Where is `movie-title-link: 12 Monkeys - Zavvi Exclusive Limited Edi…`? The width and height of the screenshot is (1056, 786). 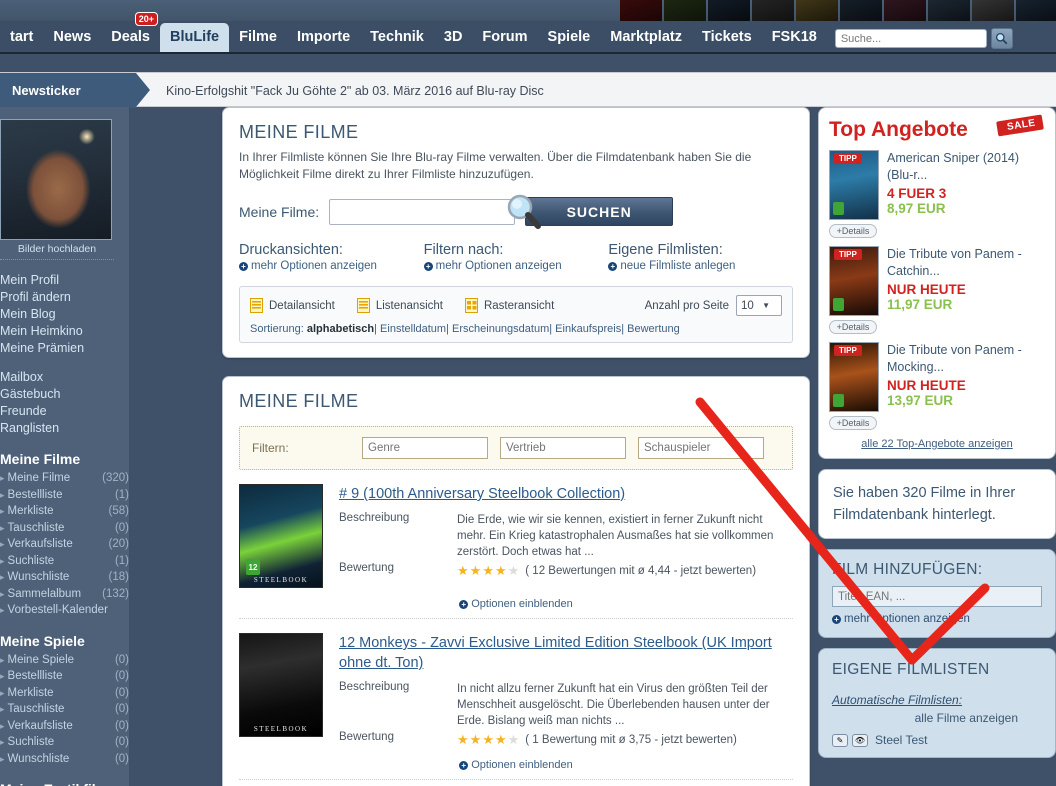
movie-title-link: 12 Monkeys - Zavvi Exclusive Limited Edi… is located at coordinates (566, 653).